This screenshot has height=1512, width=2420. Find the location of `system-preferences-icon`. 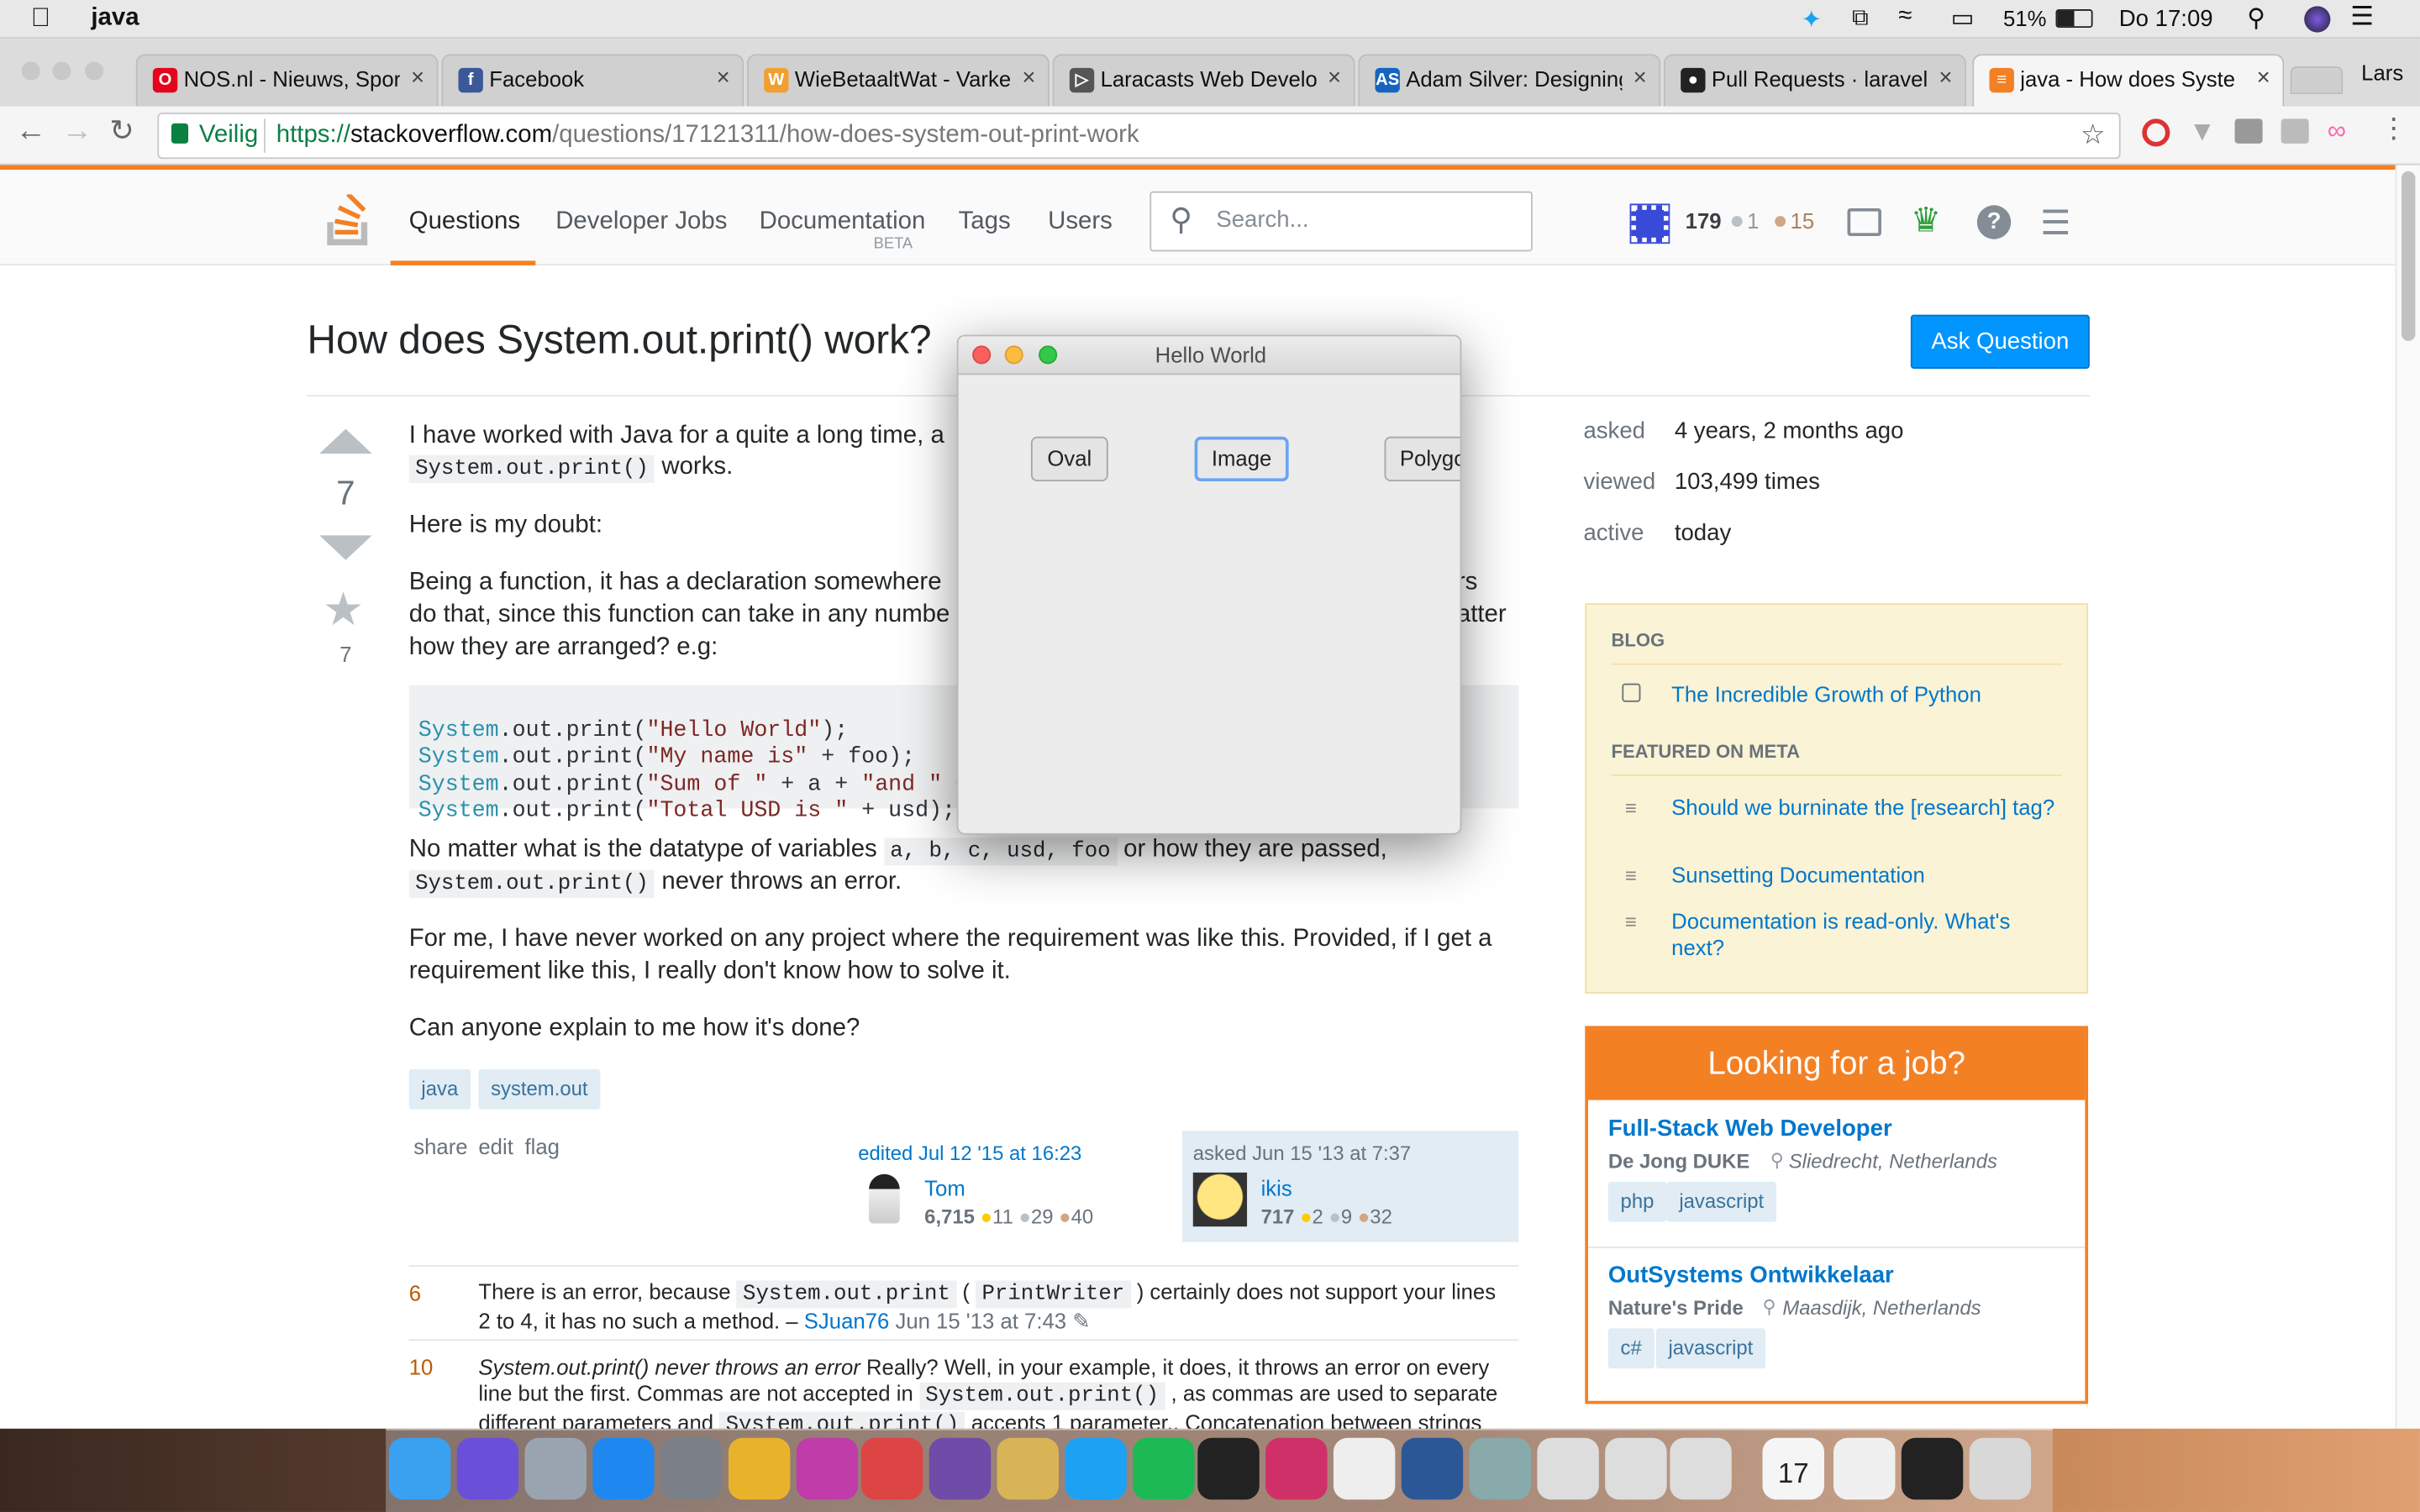

system-preferences-icon is located at coordinates (691, 1468).